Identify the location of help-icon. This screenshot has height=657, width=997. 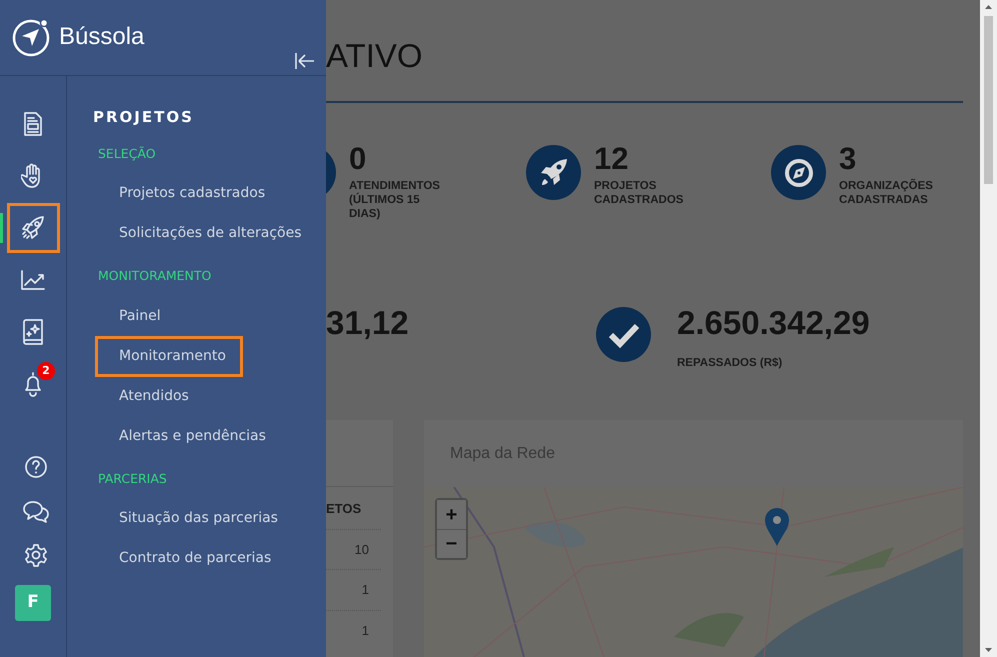
(36, 467).